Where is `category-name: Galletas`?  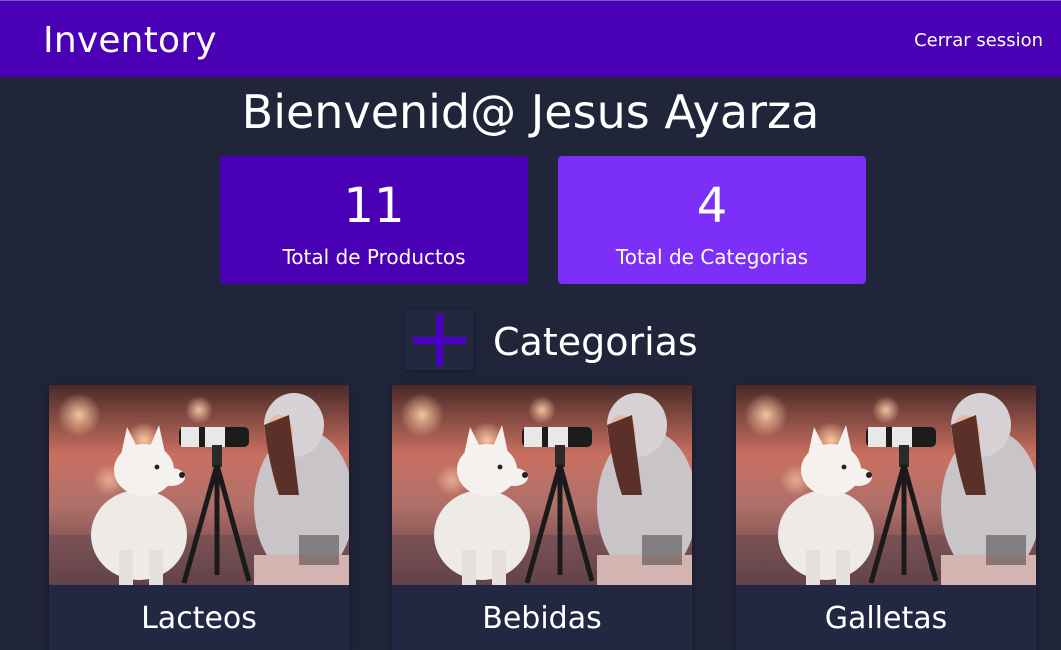
category-name: Galletas is located at coordinates (886, 618).